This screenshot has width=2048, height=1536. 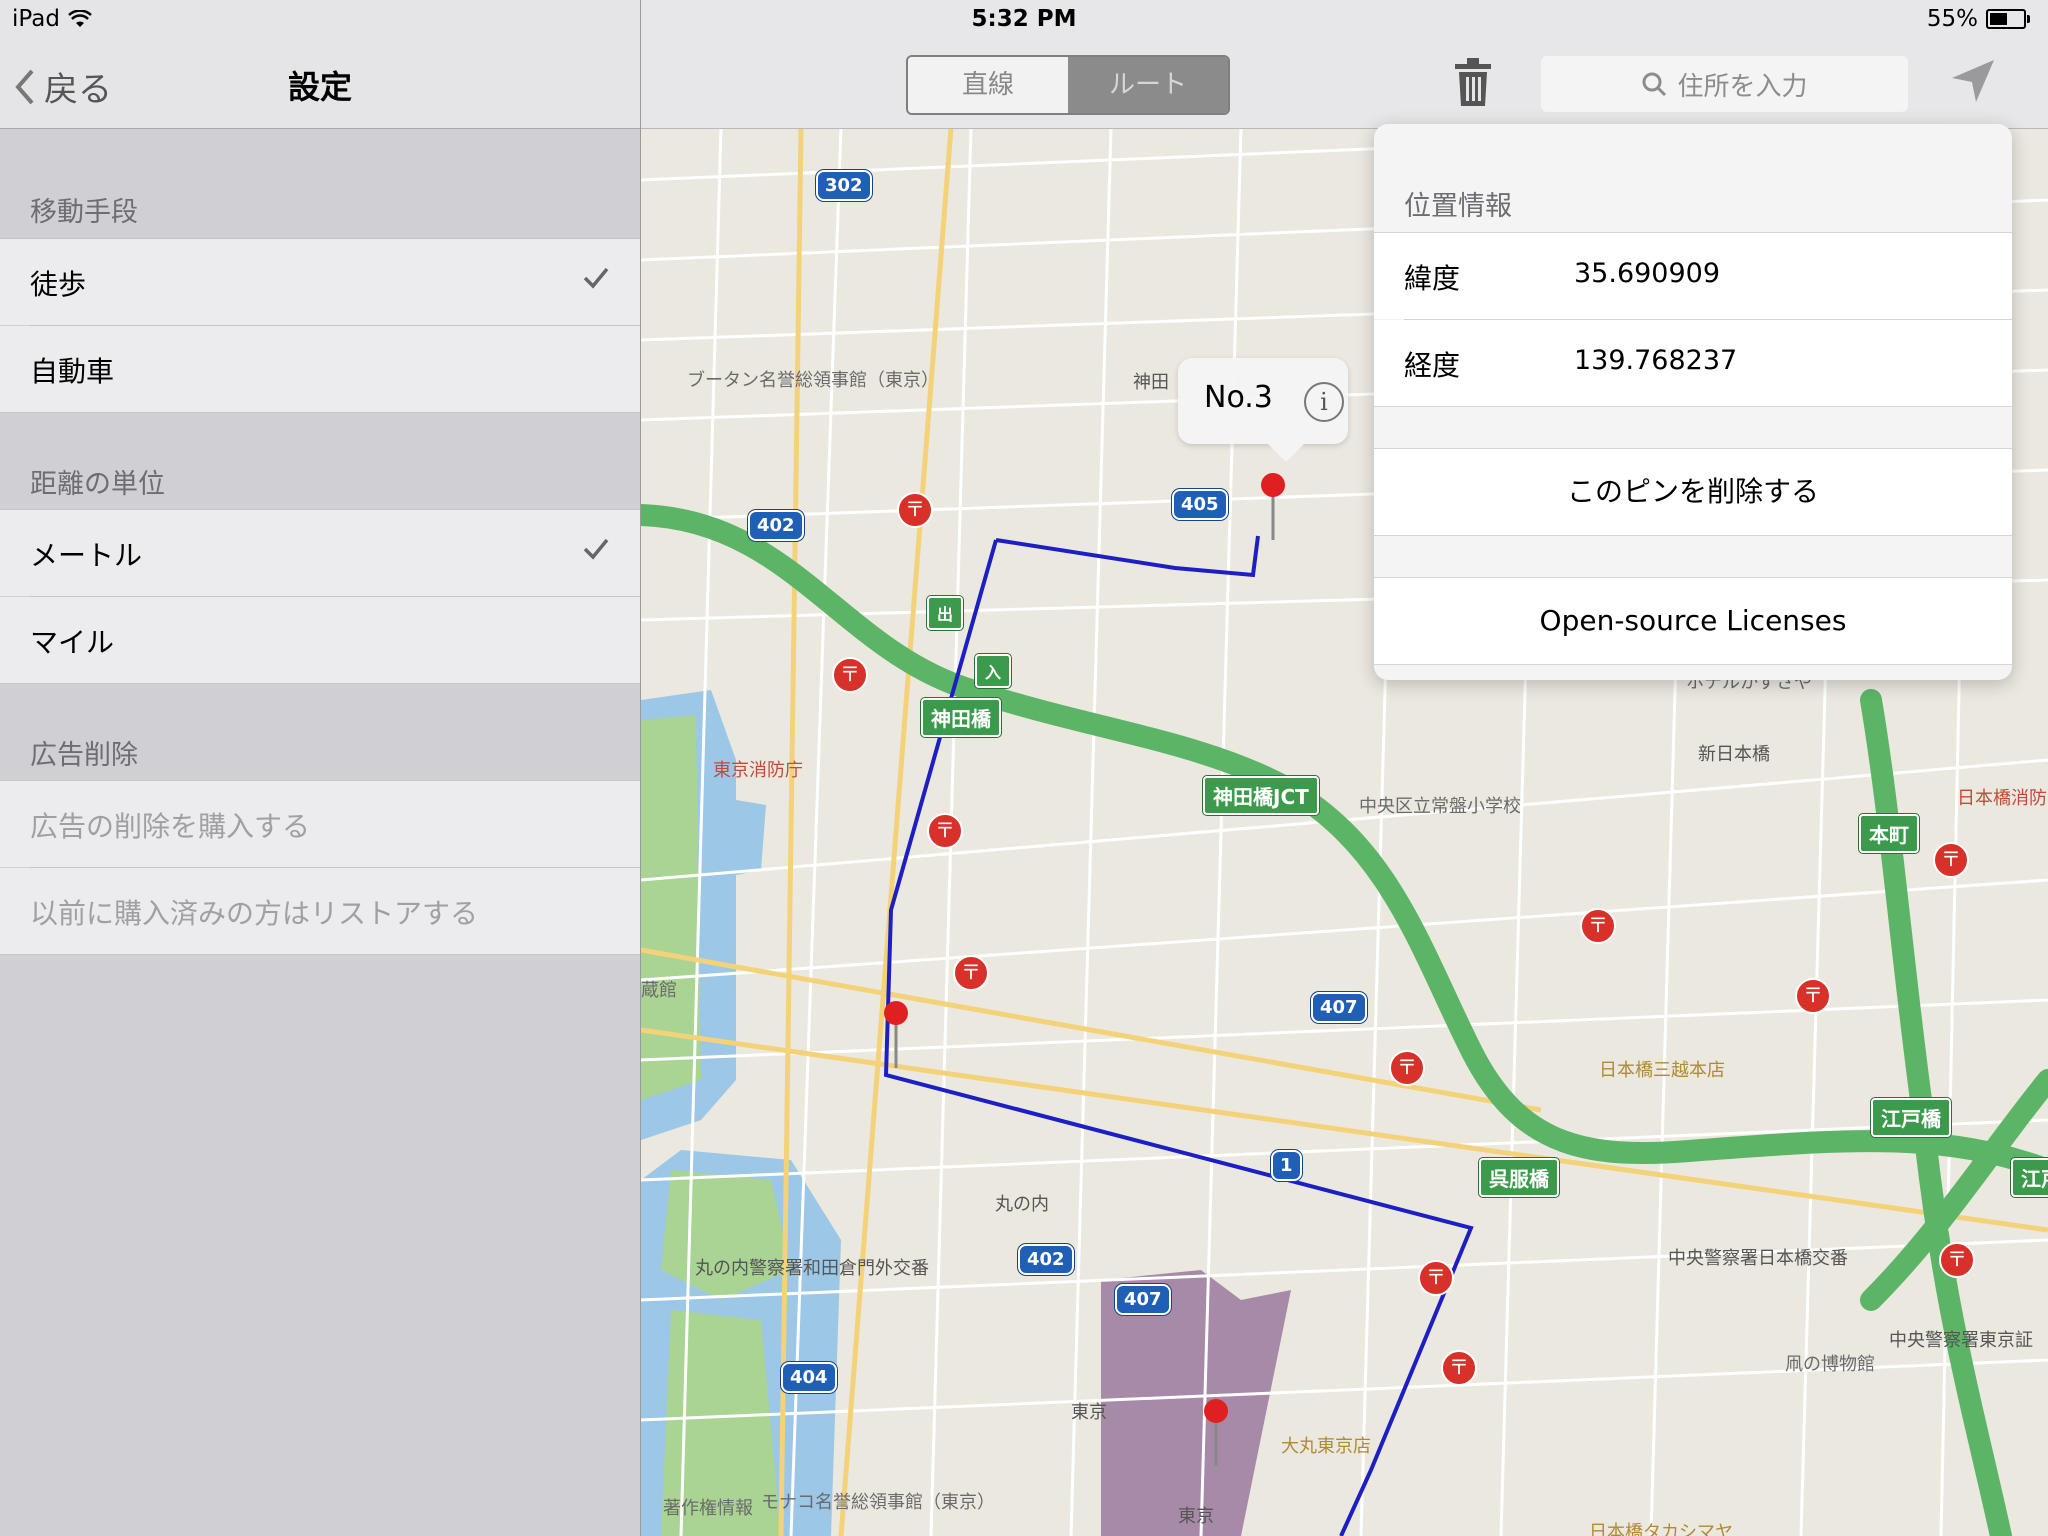 I want to click on option-mile: マイル, so click(x=320, y=640).